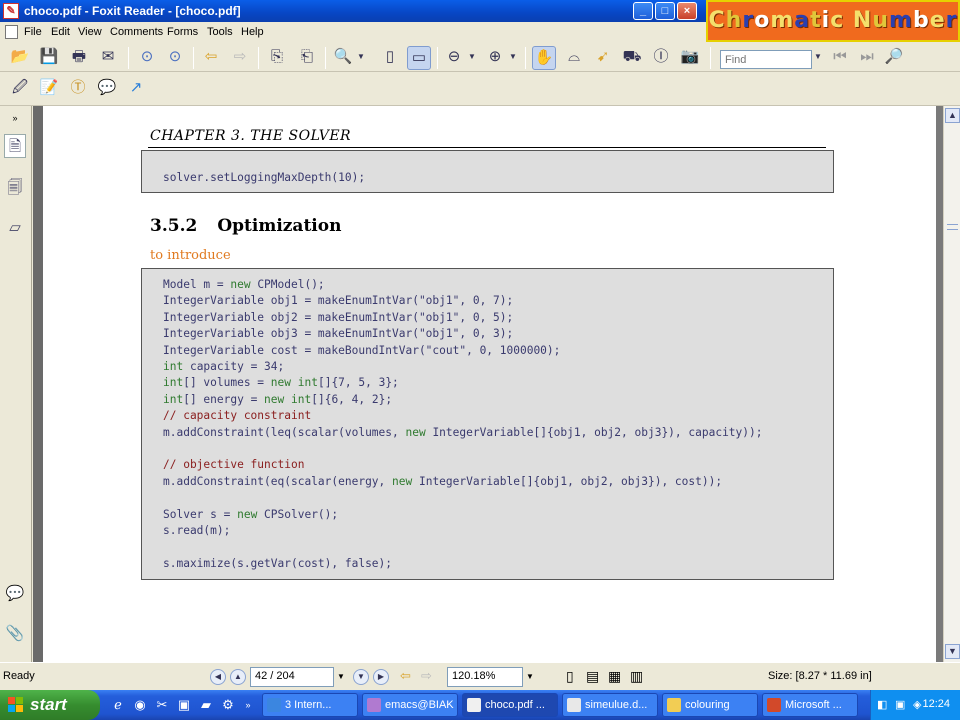 The image size is (960, 720). I want to click on panel-splitter, so click(38, 384).